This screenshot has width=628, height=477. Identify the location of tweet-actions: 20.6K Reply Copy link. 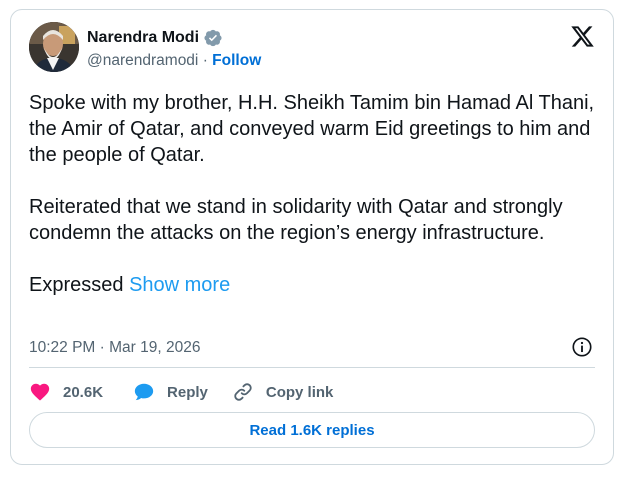
(181, 392).